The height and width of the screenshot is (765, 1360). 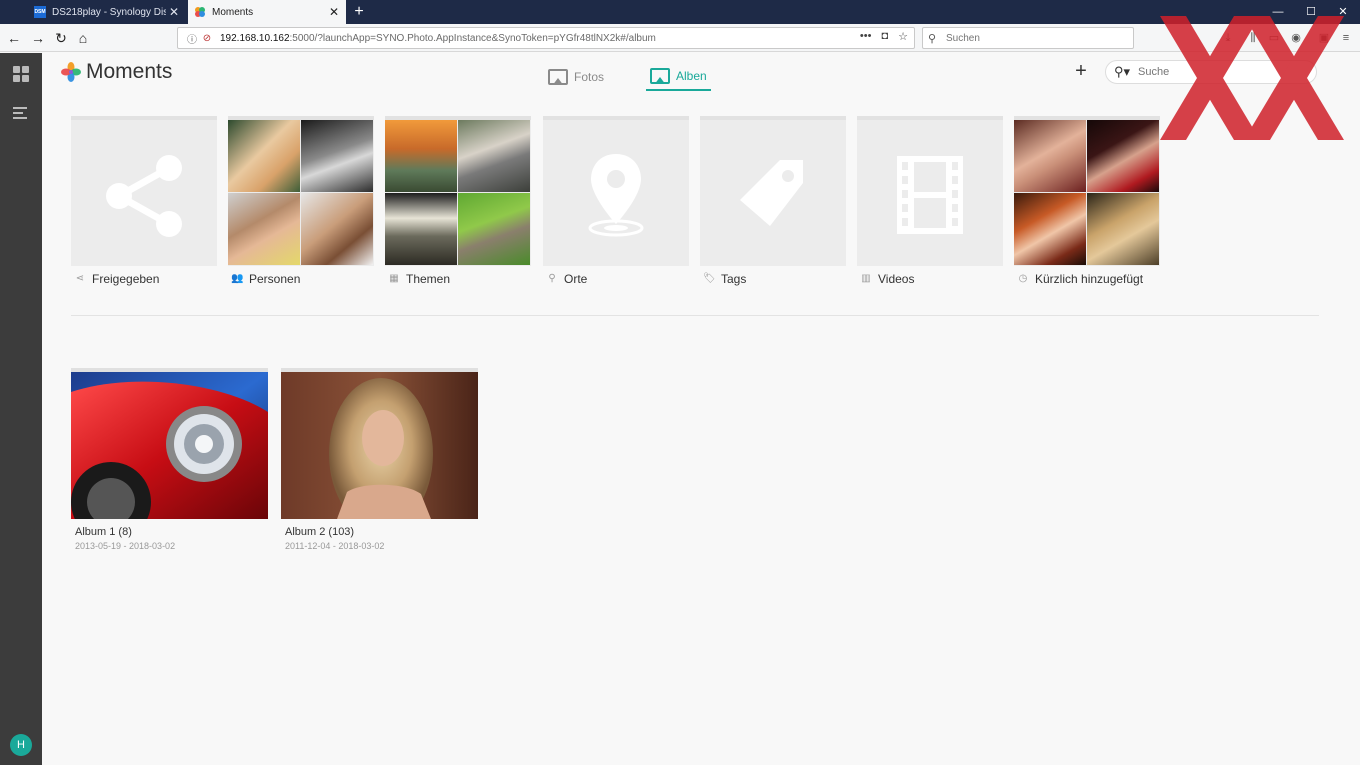 What do you see at coordinates (80, 278) in the screenshot?
I see `share-icon: ⋖` at bounding box center [80, 278].